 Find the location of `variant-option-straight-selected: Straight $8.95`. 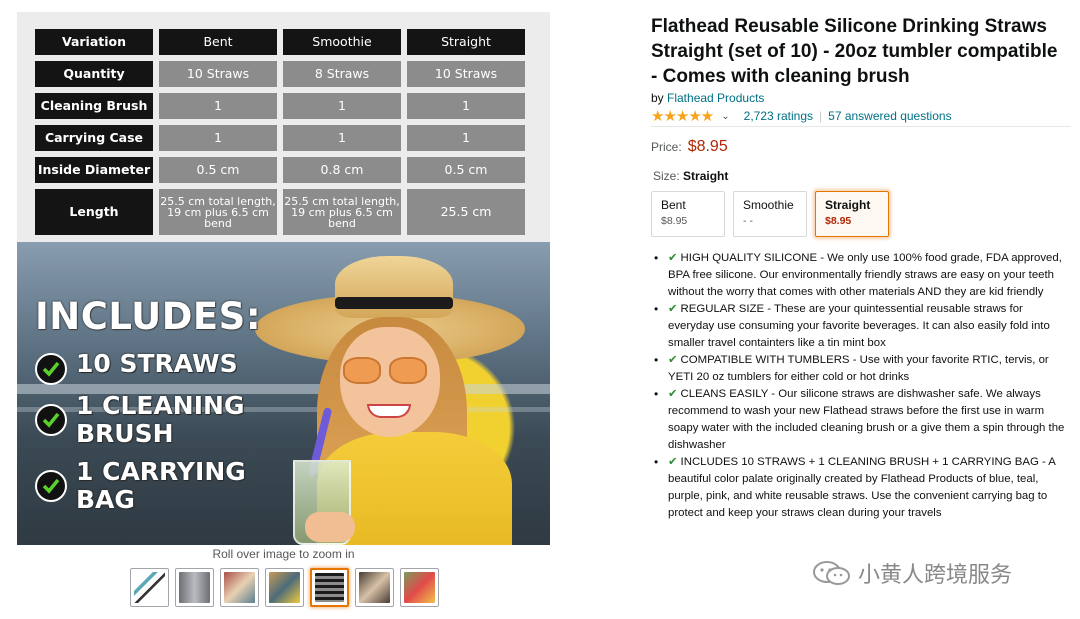

variant-option-straight-selected: Straight $8.95 is located at coordinates (852, 214).